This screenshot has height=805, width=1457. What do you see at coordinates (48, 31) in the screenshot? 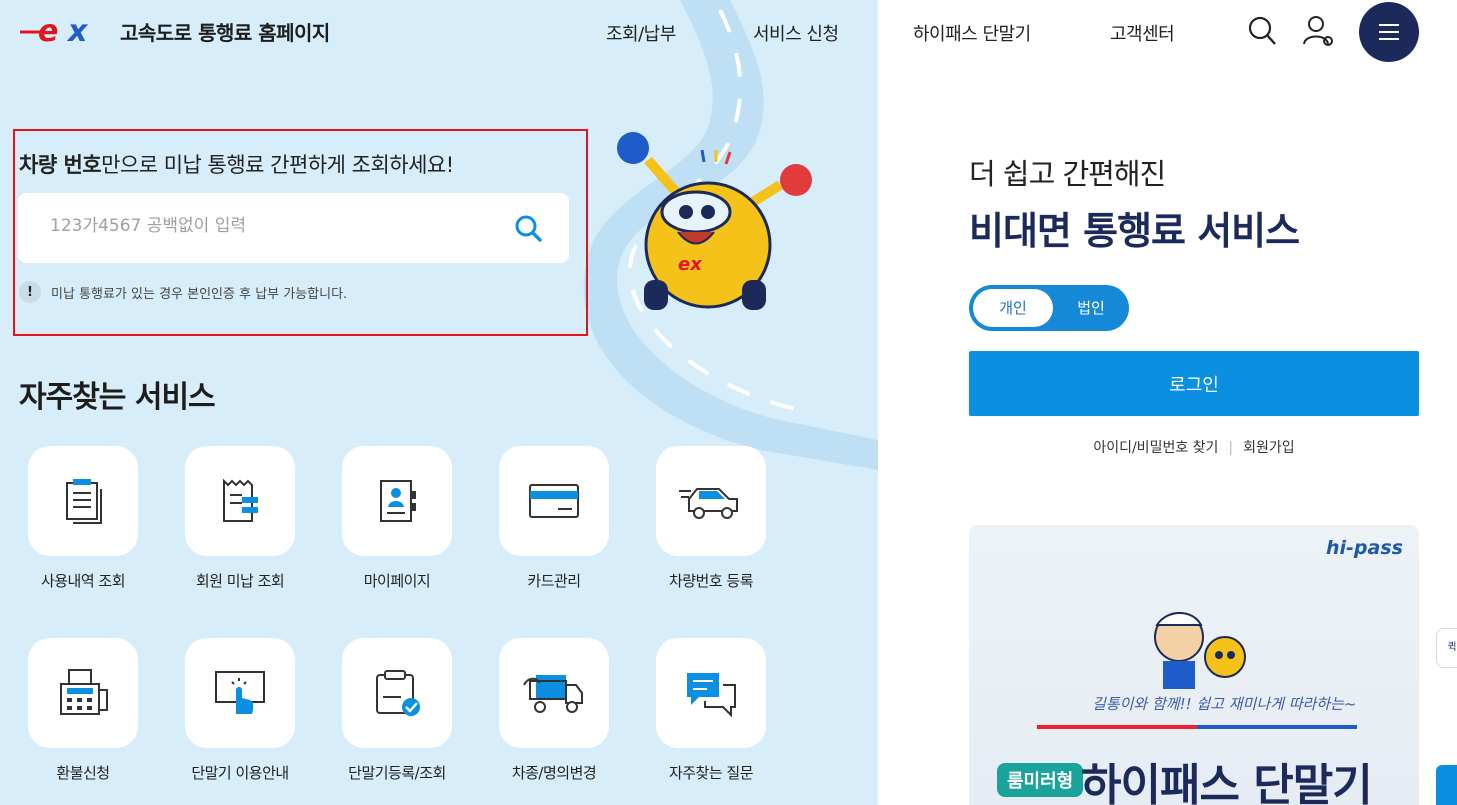
I see `svg-text: e` at bounding box center [48, 31].